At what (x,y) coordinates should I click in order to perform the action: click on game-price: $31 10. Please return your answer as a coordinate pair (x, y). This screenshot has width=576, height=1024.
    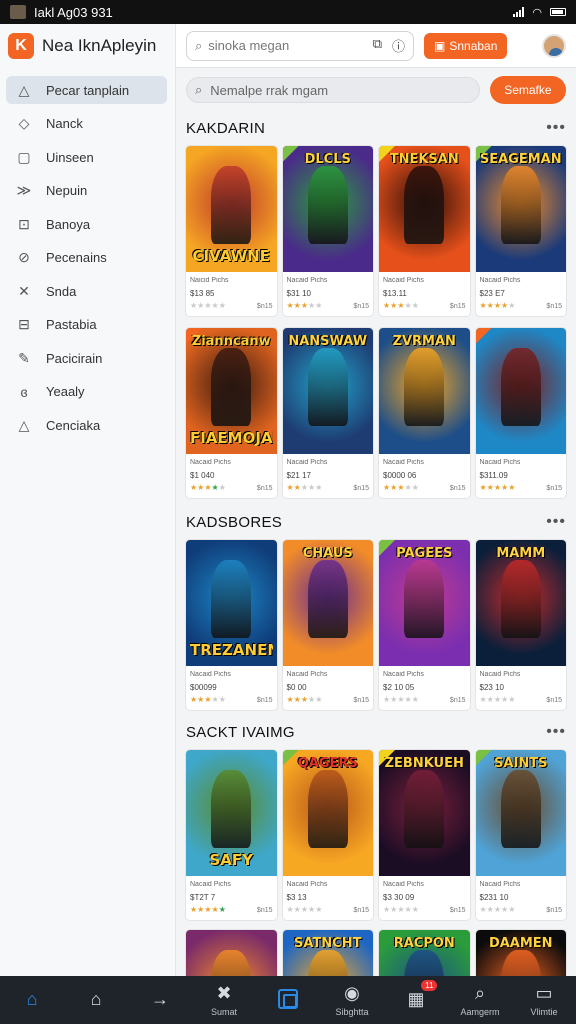
    Looking at the image, I should click on (298, 293).